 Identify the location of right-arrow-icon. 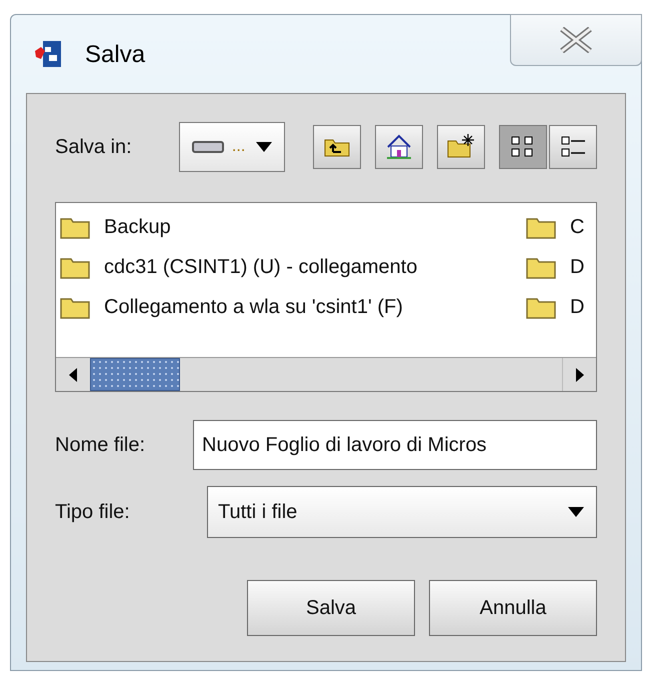
(580, 375).